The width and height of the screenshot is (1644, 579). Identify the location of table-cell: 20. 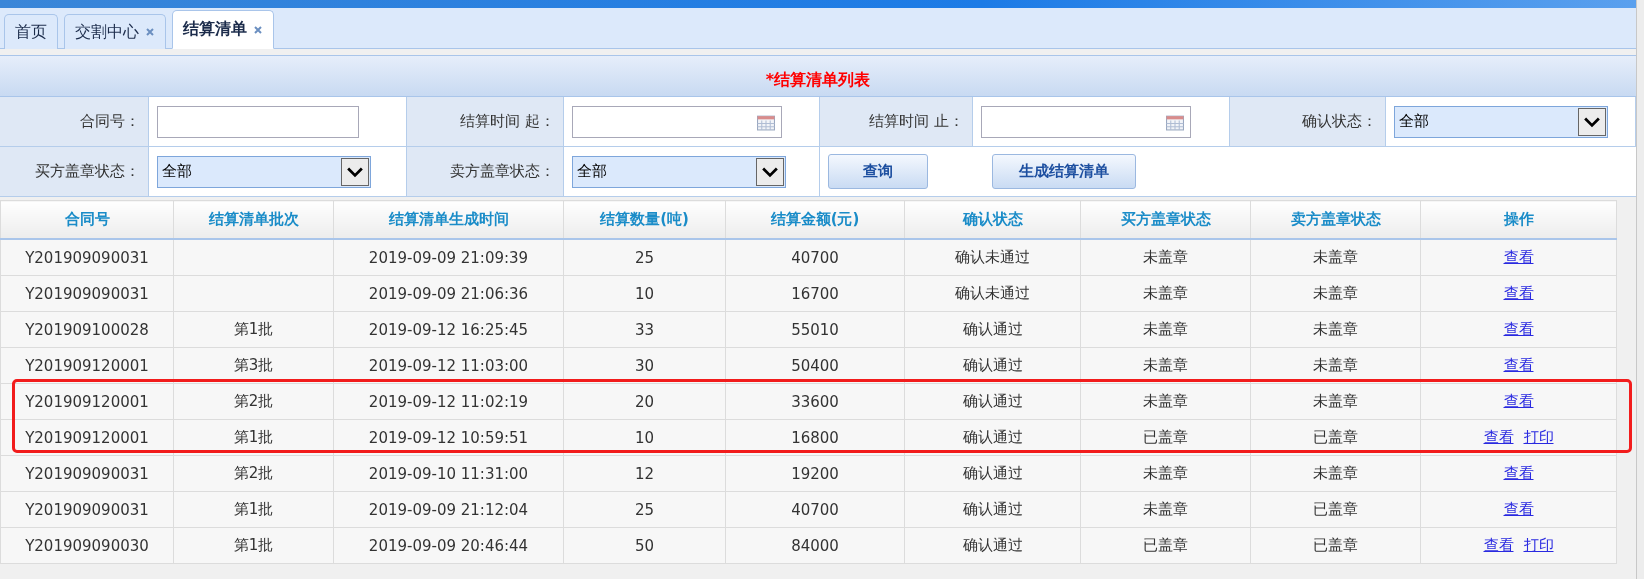
(644, 401).